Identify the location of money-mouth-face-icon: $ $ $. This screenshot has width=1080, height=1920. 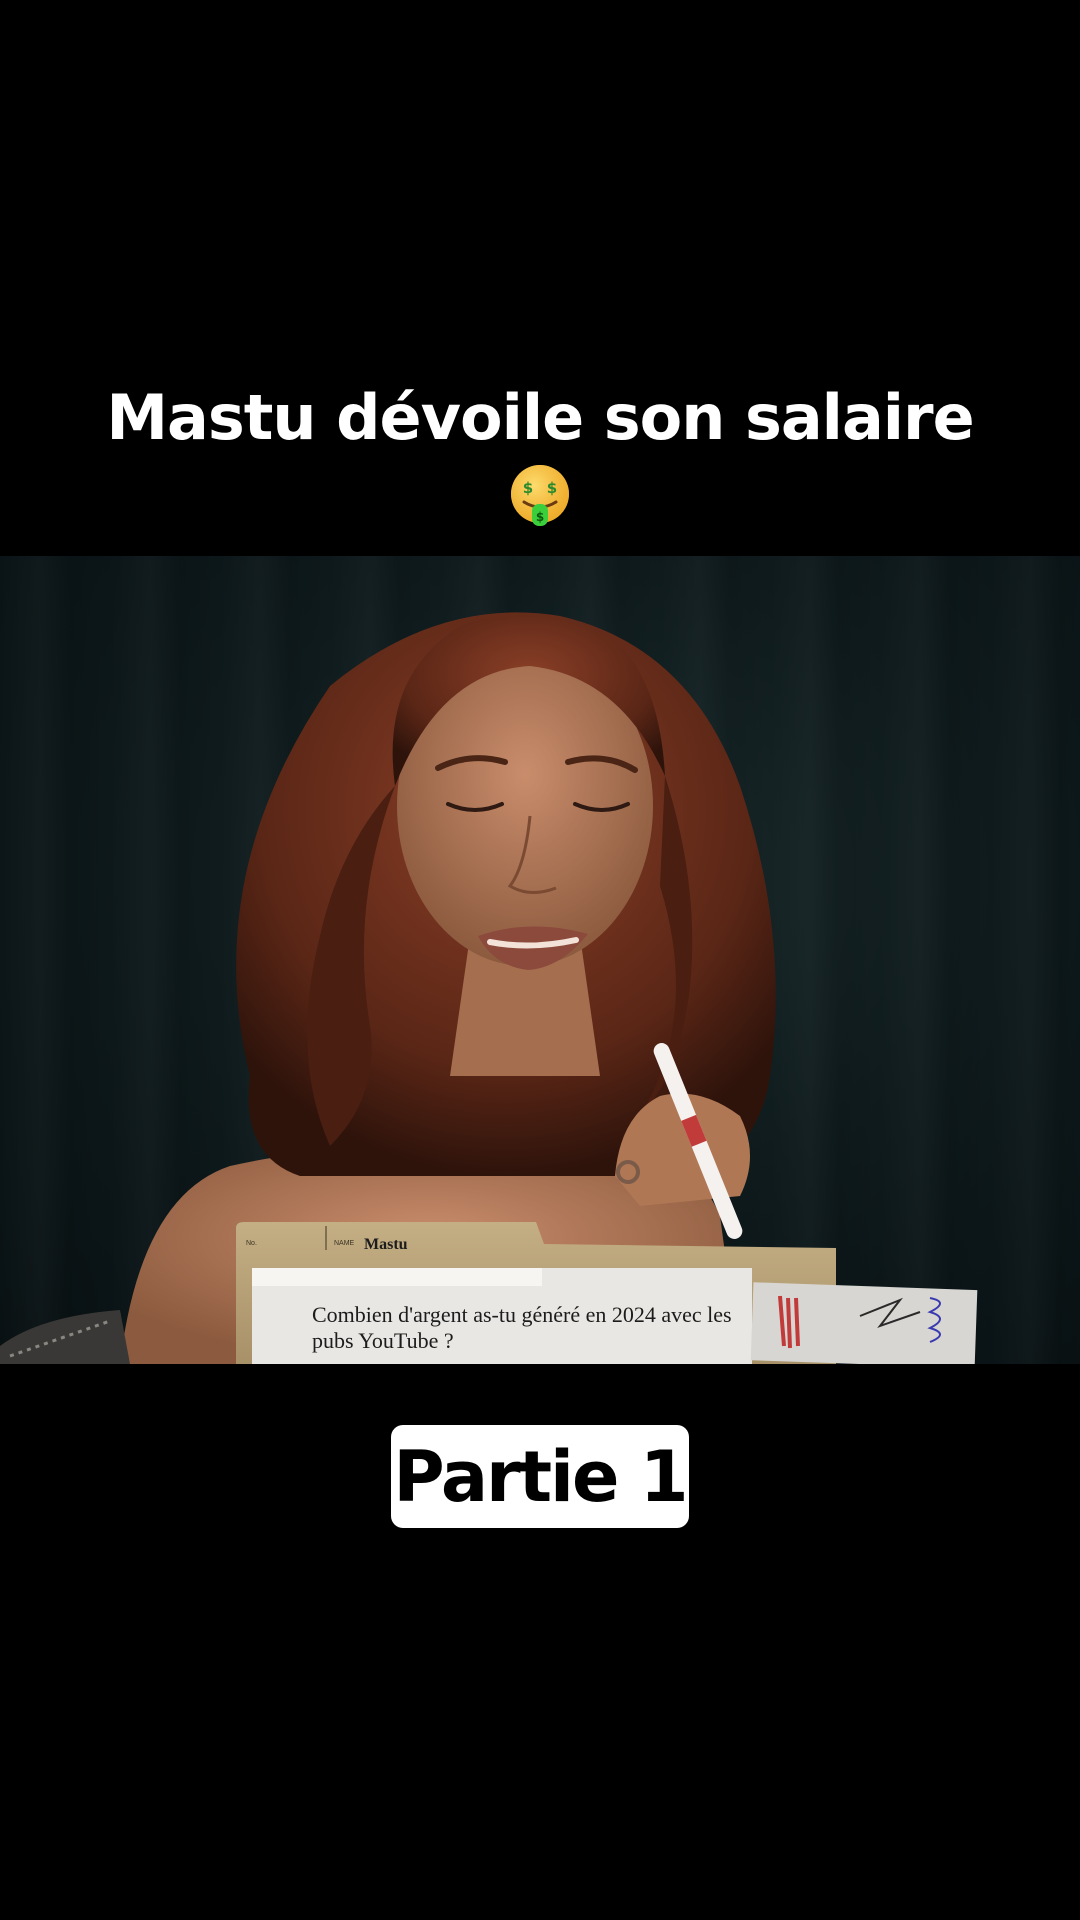
(540, 495).